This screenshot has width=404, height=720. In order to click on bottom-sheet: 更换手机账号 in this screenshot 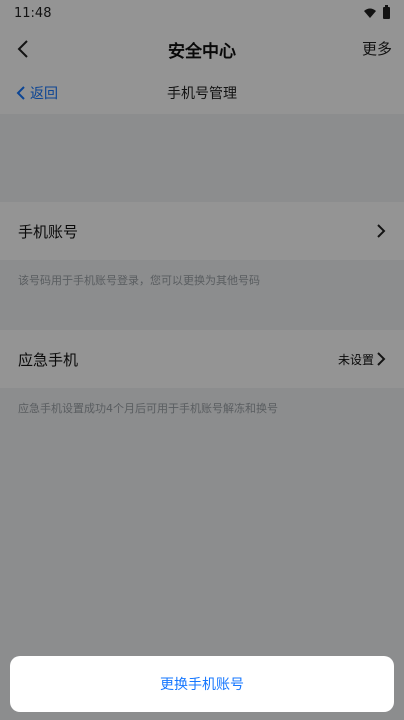, I will do `click(202, 684)`.